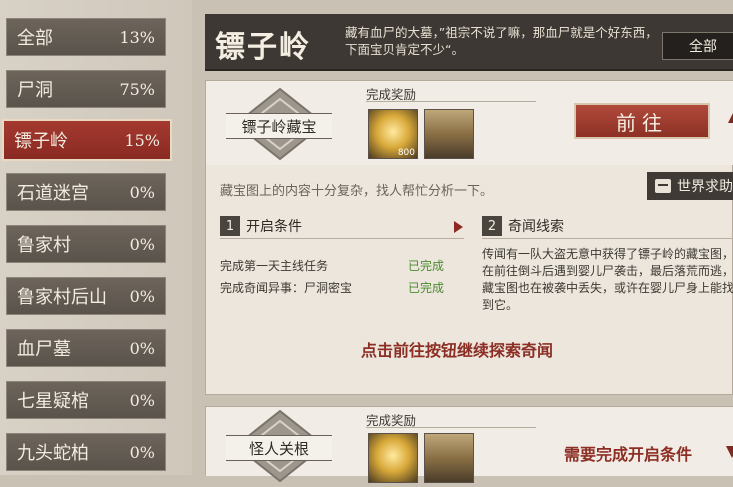 The image size is (733, 487). Describe the element at coordinates (274, 227) in the screenshot. I see `section-title: 开启条件` at that location.